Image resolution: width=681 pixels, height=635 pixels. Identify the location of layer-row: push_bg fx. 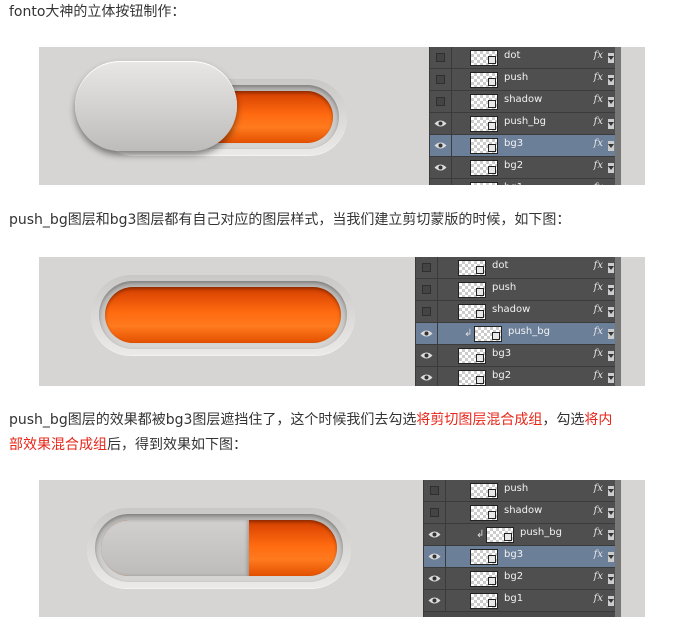
(525, 124).